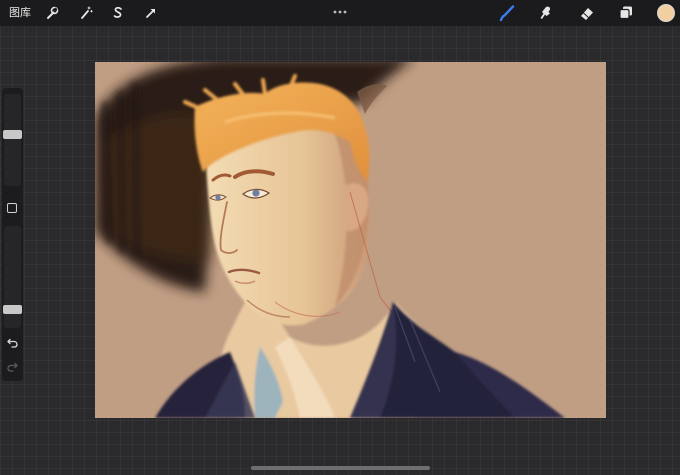 Image resolution: width=680 pixels, height=475 pixels. Describe the element at coordinates (20, 12) in the screenshot. I see `gallery-button: 图库` at that location.